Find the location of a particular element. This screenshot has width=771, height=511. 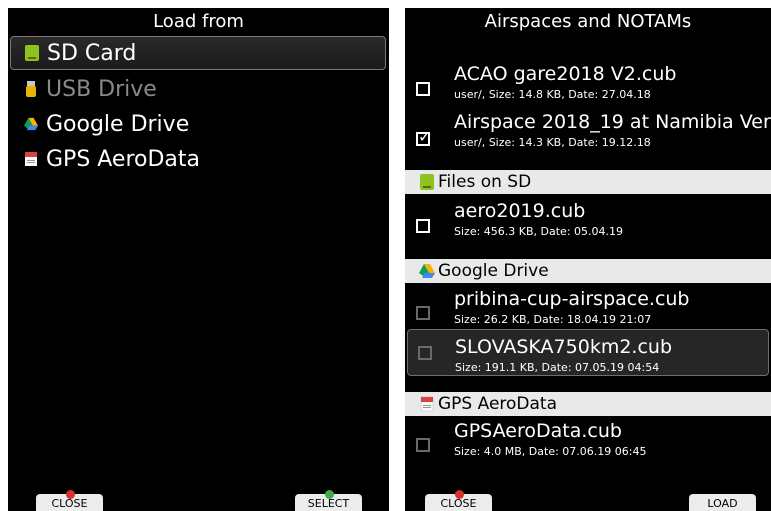

load-button-label: LOAD is located at coordinates (722, 503).